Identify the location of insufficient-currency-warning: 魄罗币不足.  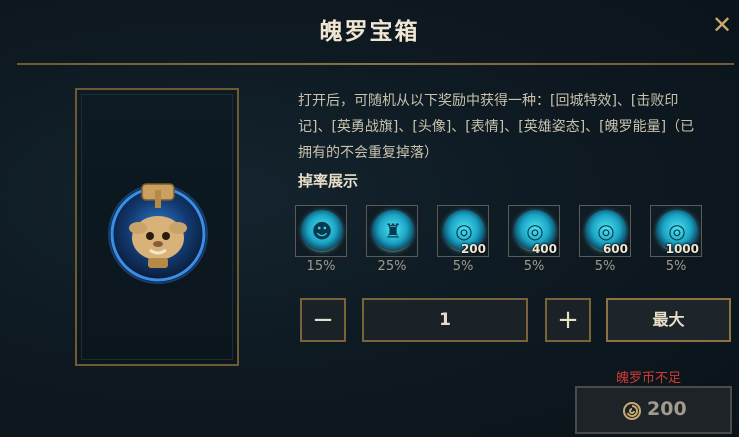
(649, 378).